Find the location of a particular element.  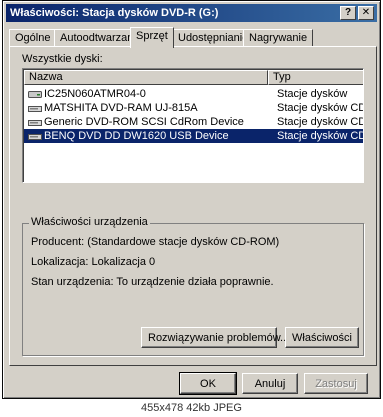

tab-hardware: Sprzęt is located at coordinates (152, 37).